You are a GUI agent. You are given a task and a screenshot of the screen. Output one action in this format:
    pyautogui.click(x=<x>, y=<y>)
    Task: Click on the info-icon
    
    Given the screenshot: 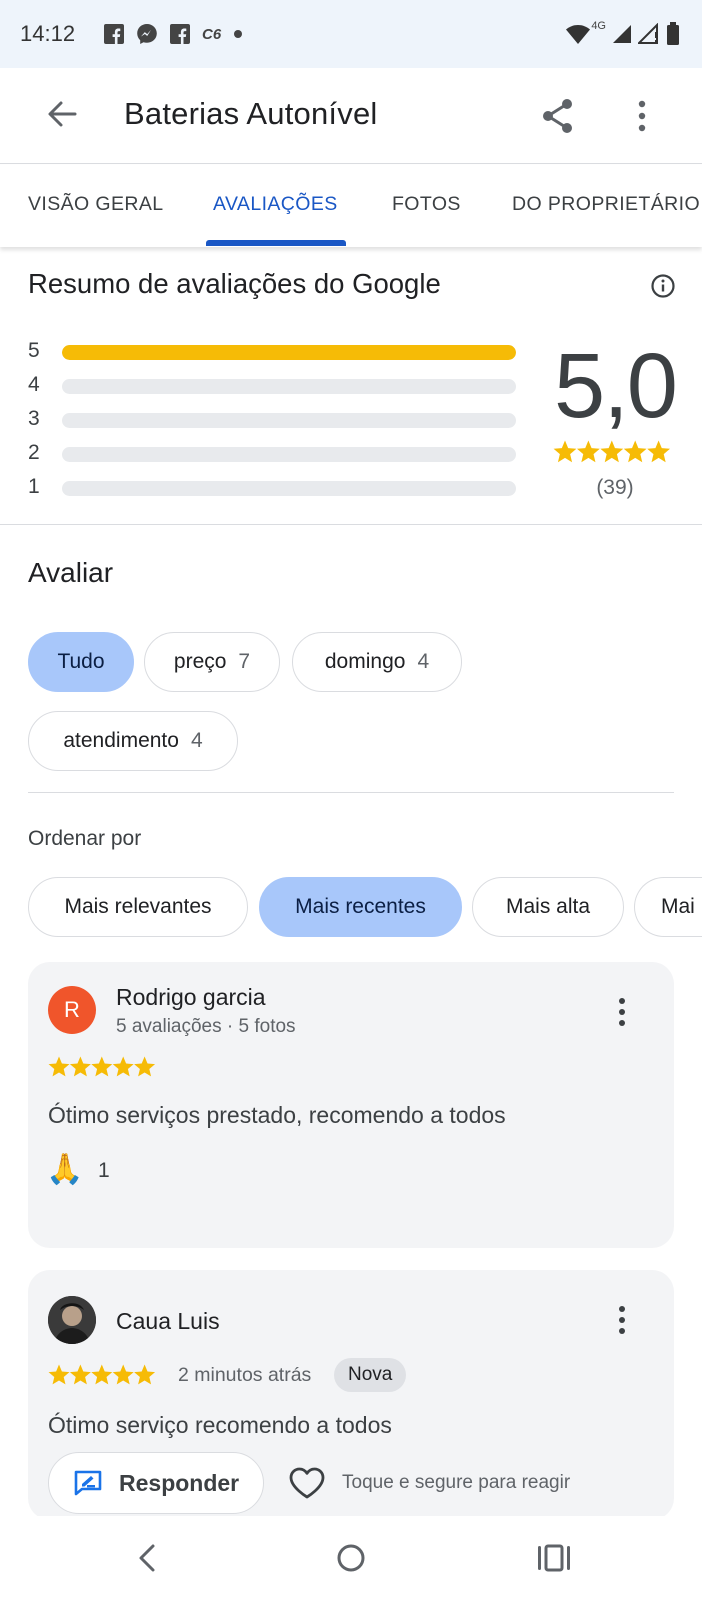 What is the action you would take?
    pyautogui.click(x=663, y=286)
    